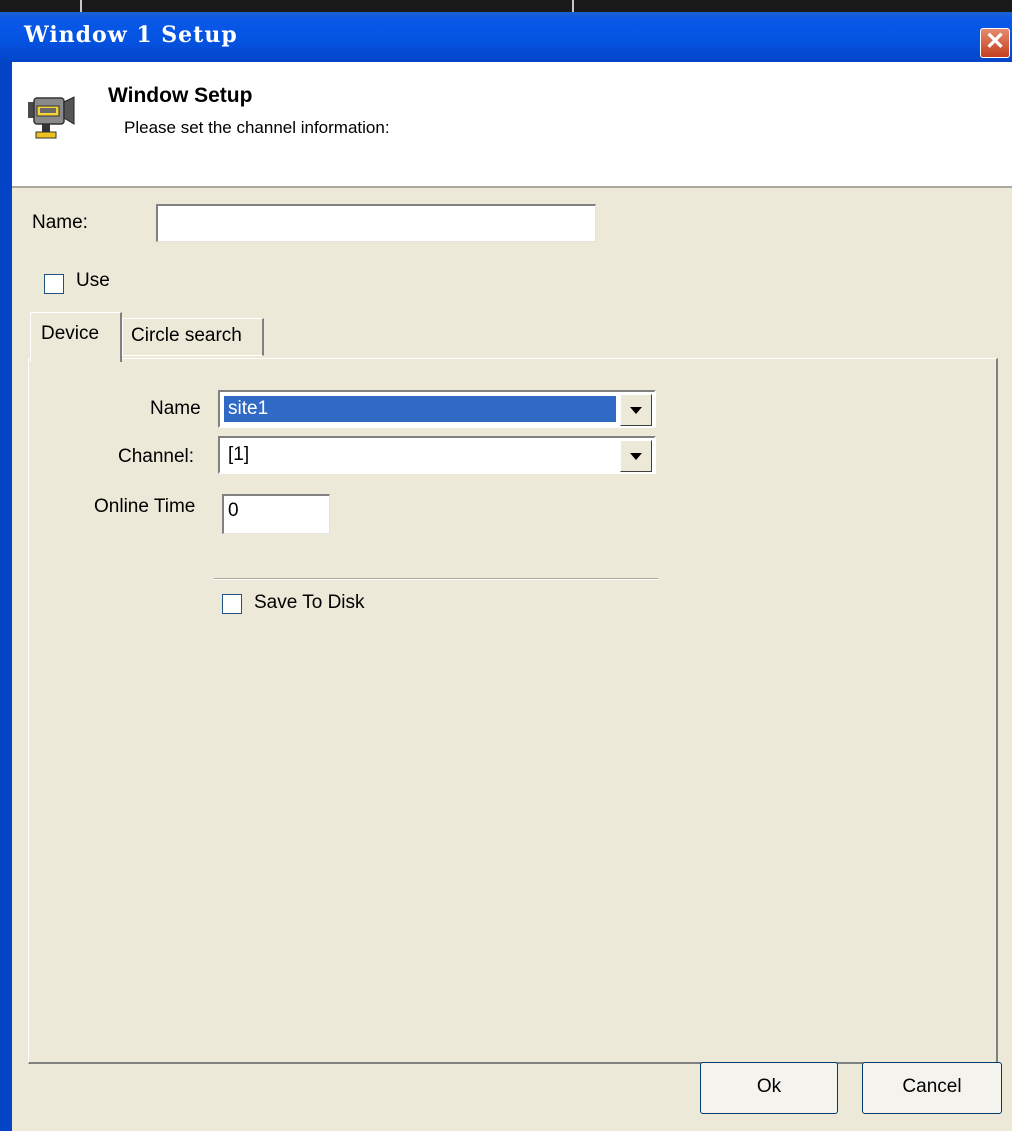 This screenshot has width=1012, height=1131. Describe the element at coordinates (506, 37) in the screenshot. I see `title-bar: Window 1 Setup ✕` at that location.